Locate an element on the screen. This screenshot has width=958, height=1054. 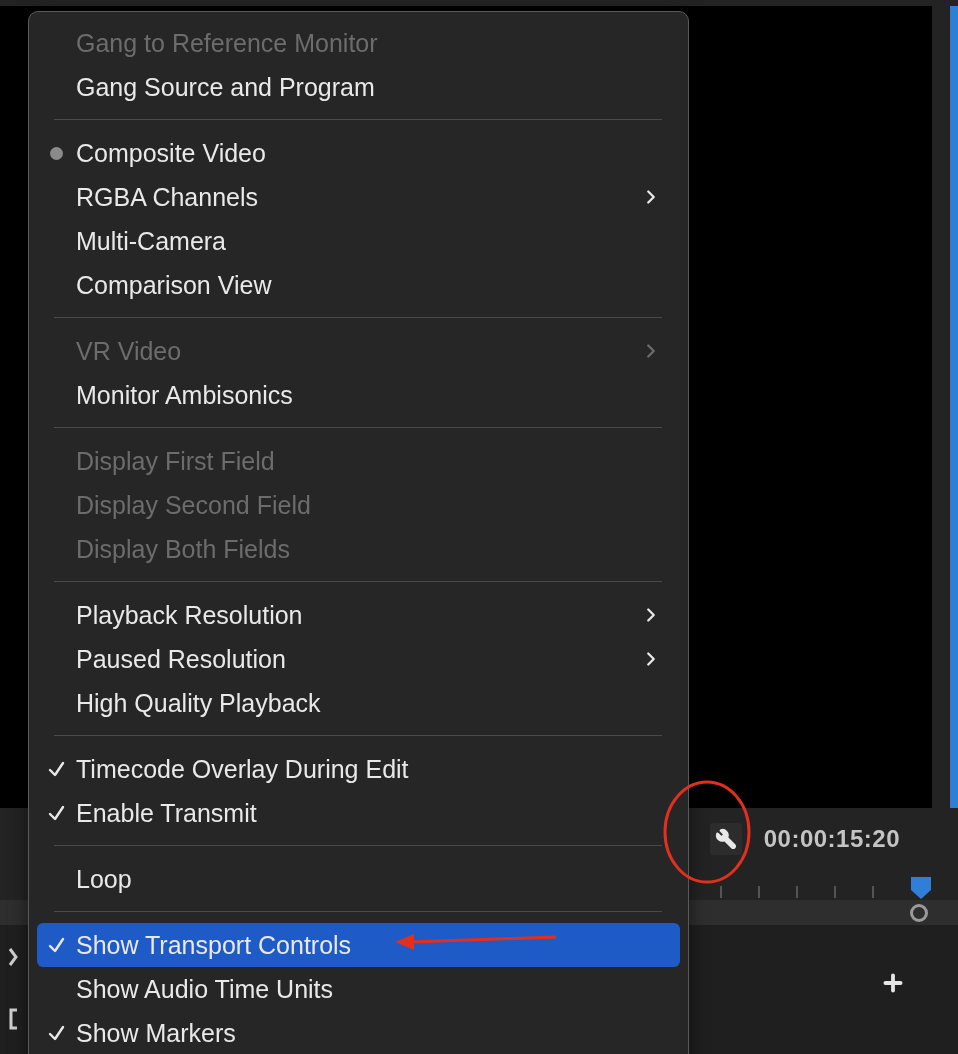
menu-item: Show Audio Time Units is located at coordinates (358, 989).